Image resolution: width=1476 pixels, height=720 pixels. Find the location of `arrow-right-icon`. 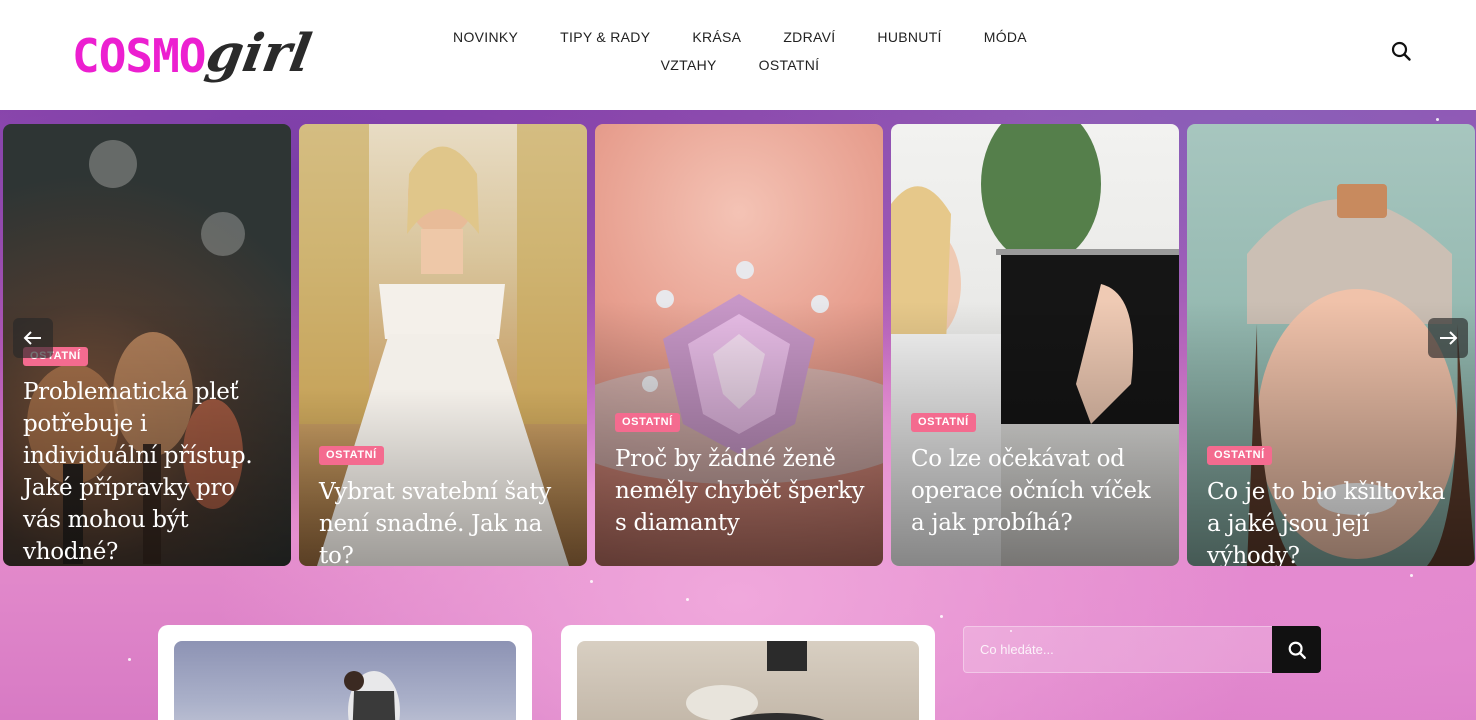

arrow-right-icon is located at coordinates (1448, 338).